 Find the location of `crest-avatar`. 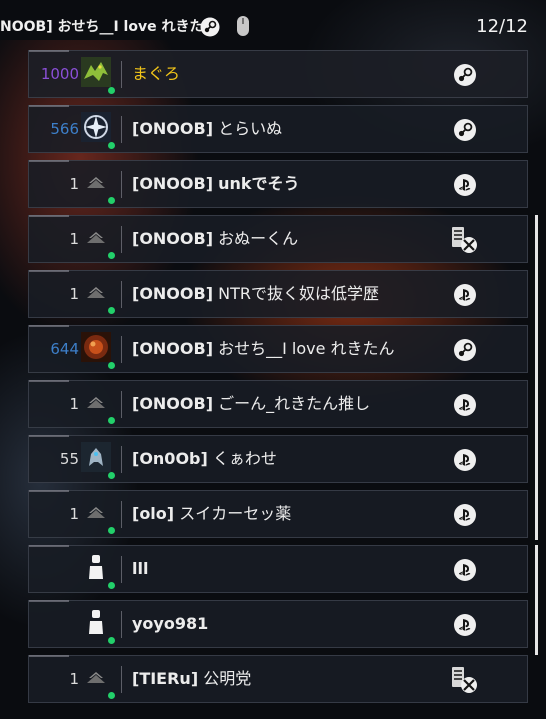

crest-avatar is located at coordinates (96, 127).